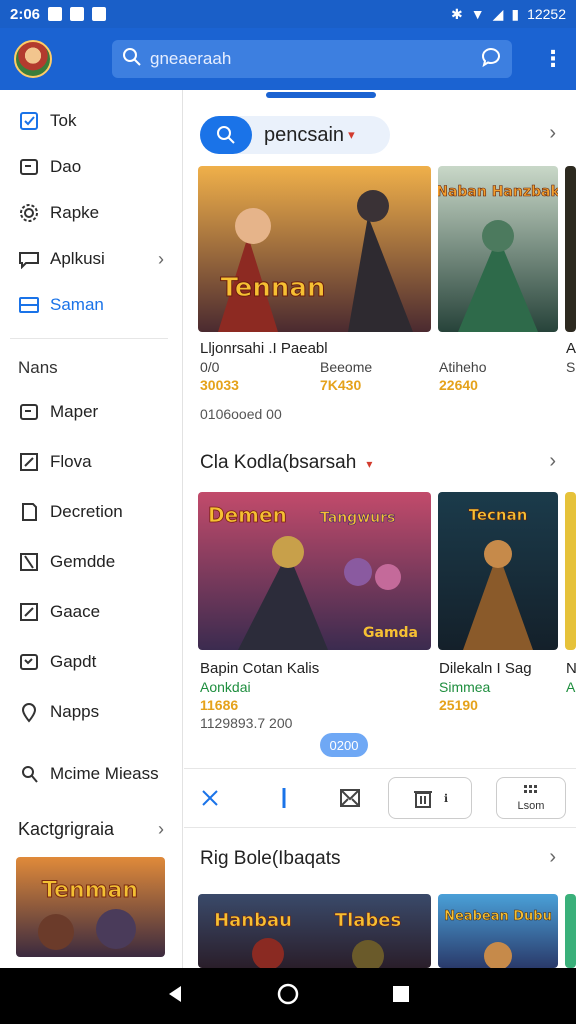 The height and width of the screenshot is (1024, 576). What do you see at coordinates (314, 249) in the screenshot?
I see `game-card-image: Tennan` at bounding box center [314, 249].